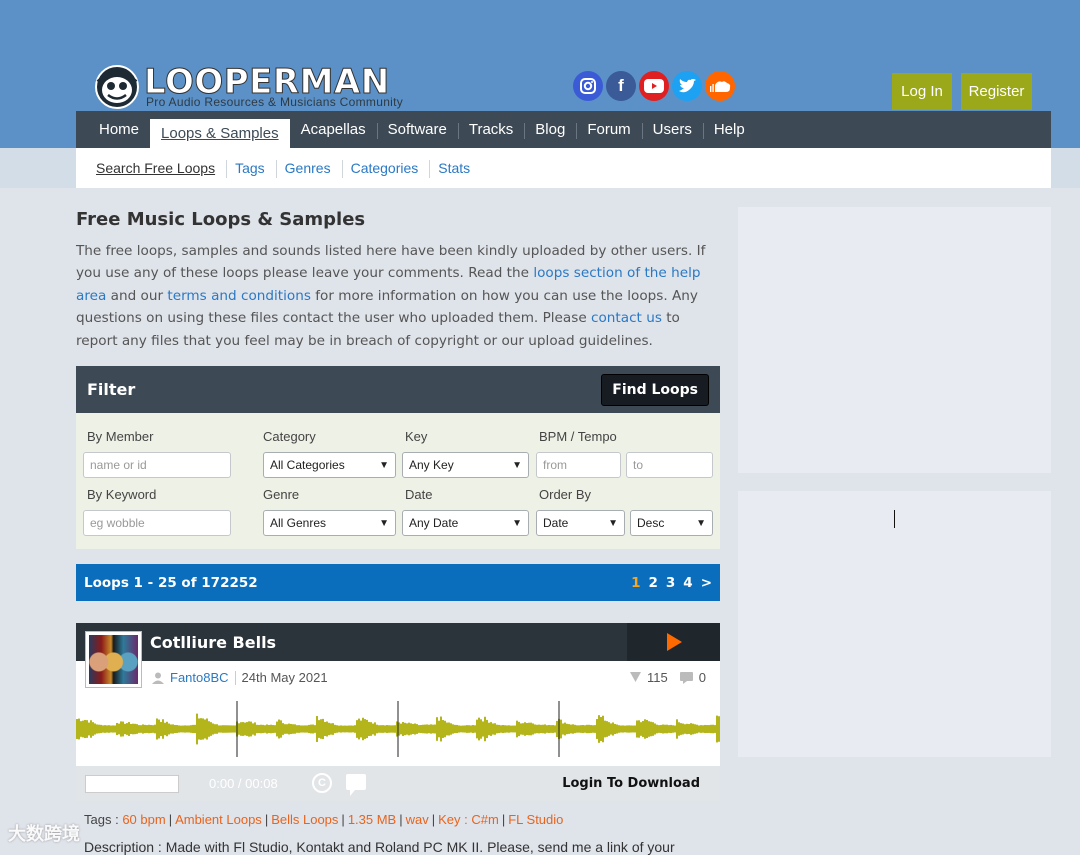 This screenshot has height=855, width=1080. Describe the element at coordinates (155, 168) in the screenshot. I see `subnav-search-free-loops: Search Free Loops` at that location.